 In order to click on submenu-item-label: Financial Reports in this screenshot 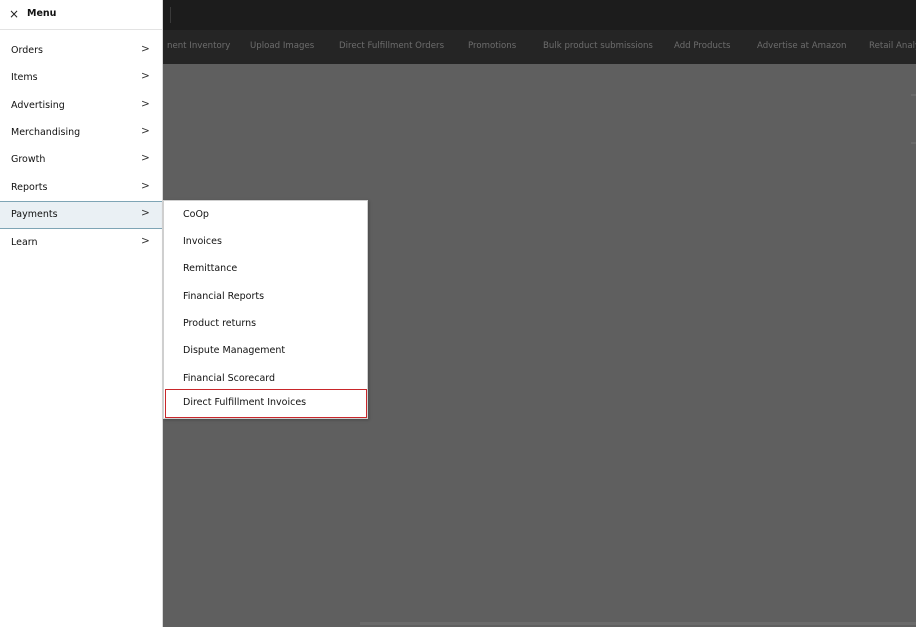, I will do `click(224, 296)`.